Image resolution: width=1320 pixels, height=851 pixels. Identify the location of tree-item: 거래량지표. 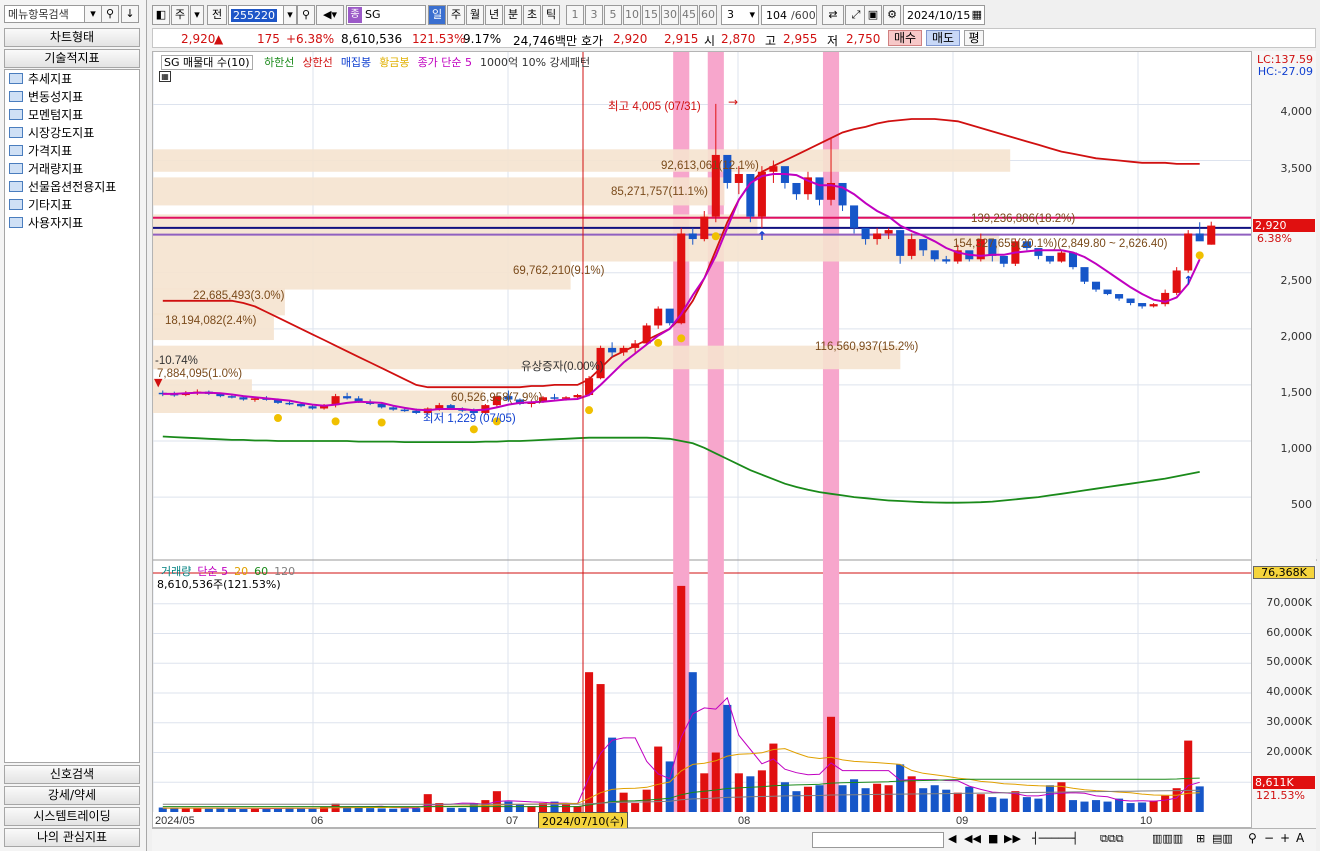
(72, 169).